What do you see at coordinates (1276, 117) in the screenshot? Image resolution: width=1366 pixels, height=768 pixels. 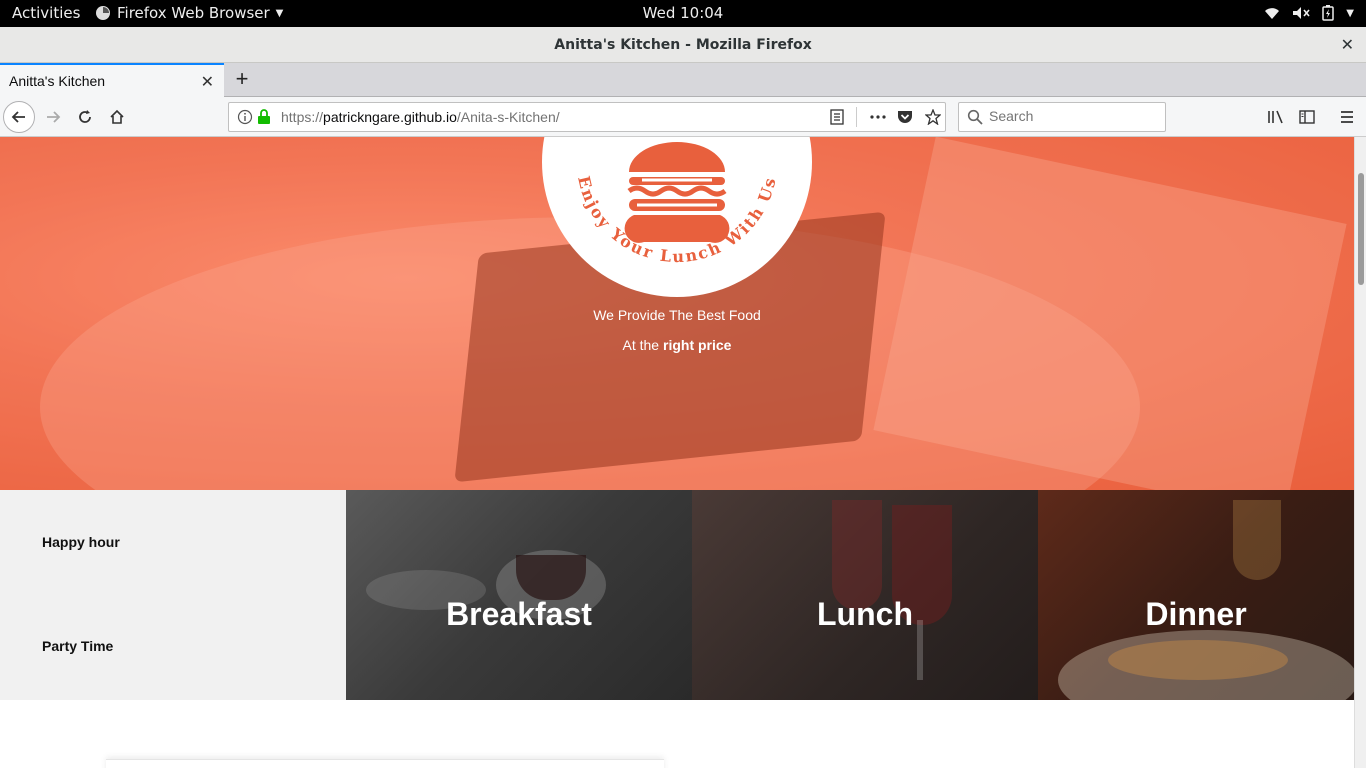 I see `library-icon` at bounding box center [1276, 117].